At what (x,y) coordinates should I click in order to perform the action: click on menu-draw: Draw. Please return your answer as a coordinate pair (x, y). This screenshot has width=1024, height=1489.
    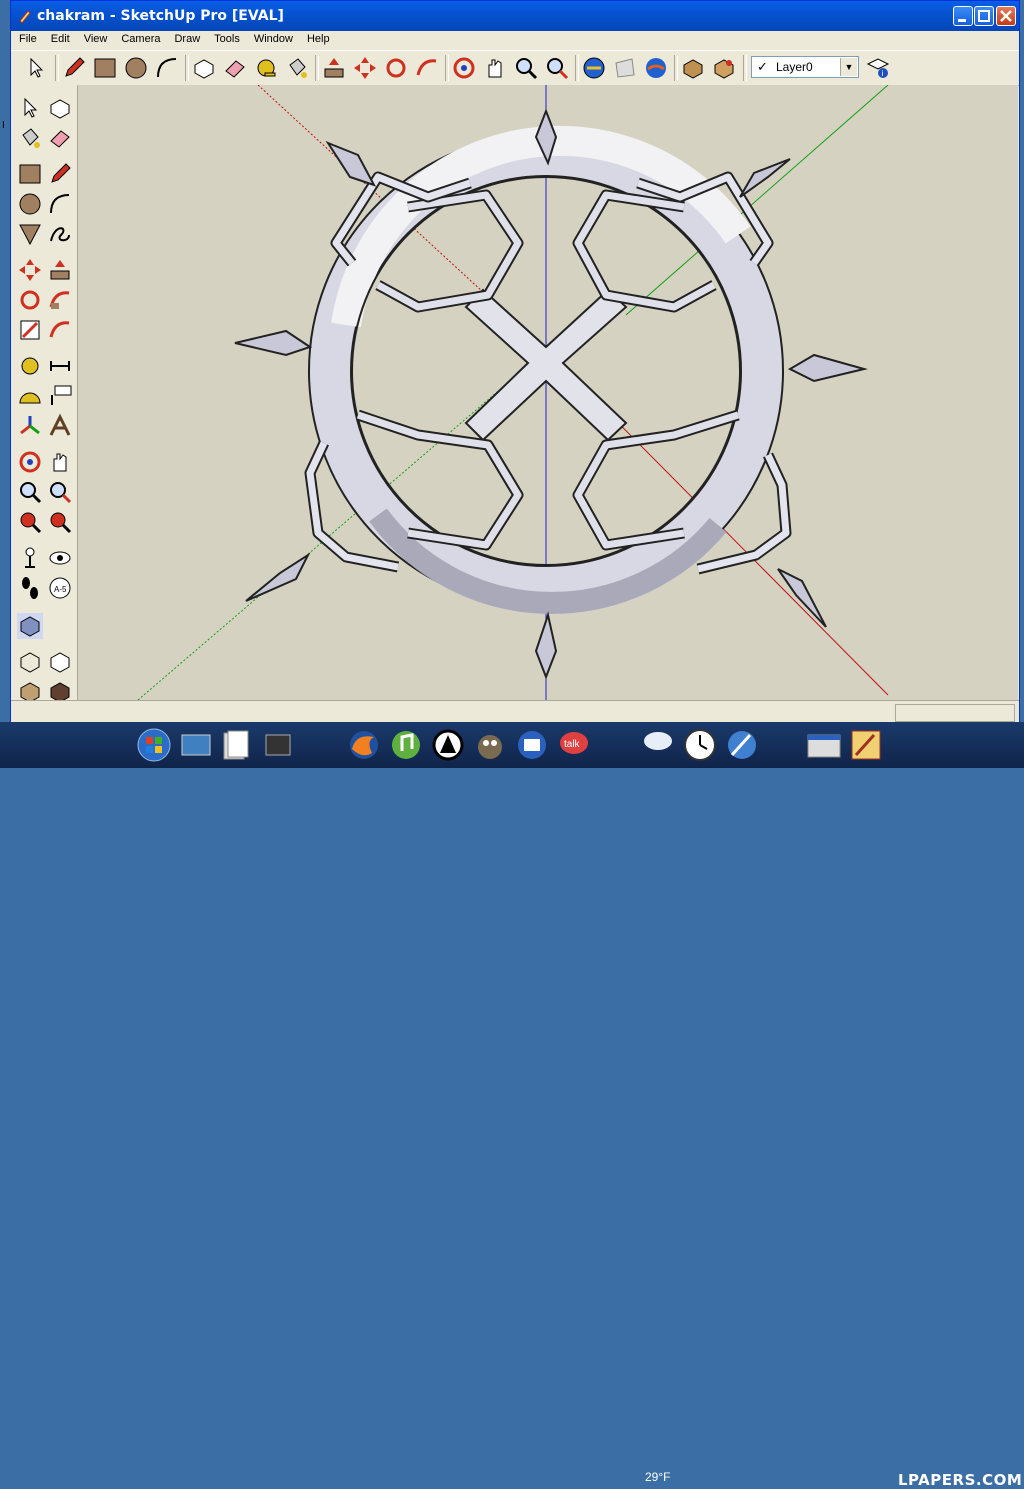
    Looking at the image, I should click on (186, 38).